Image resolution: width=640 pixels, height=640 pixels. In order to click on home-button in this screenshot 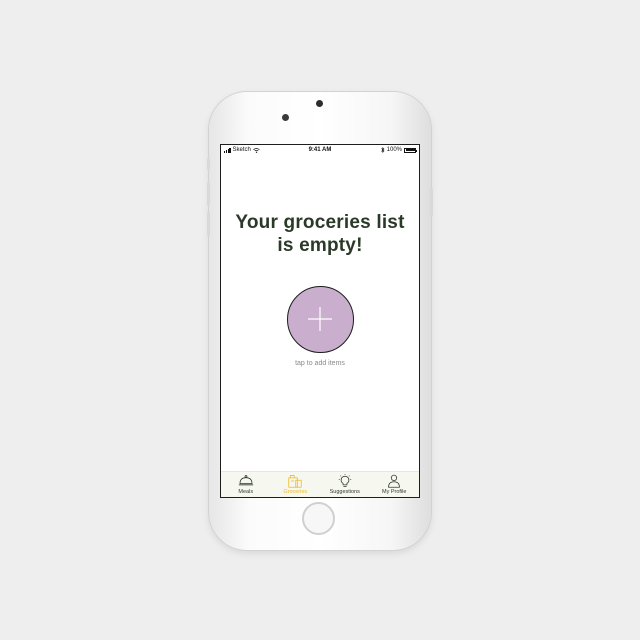, I will do `click(318, 518)`.